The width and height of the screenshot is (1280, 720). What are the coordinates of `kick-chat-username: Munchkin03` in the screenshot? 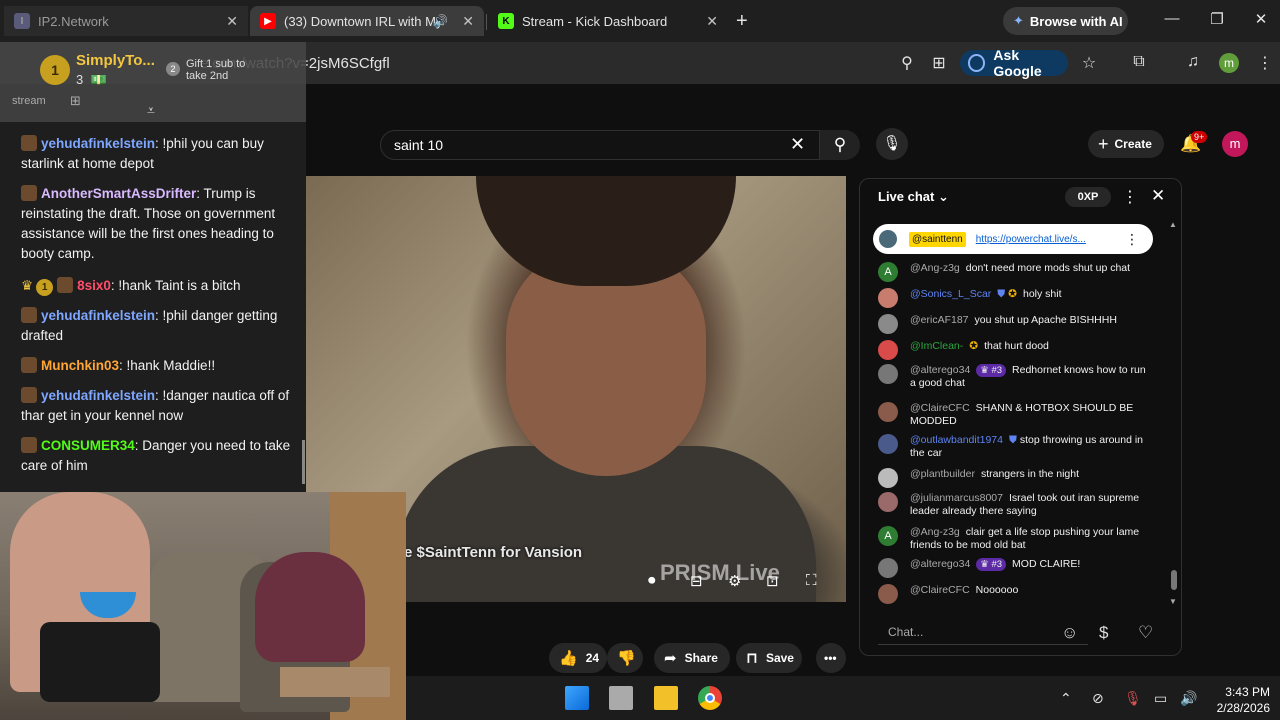 It's located at (80, 365).